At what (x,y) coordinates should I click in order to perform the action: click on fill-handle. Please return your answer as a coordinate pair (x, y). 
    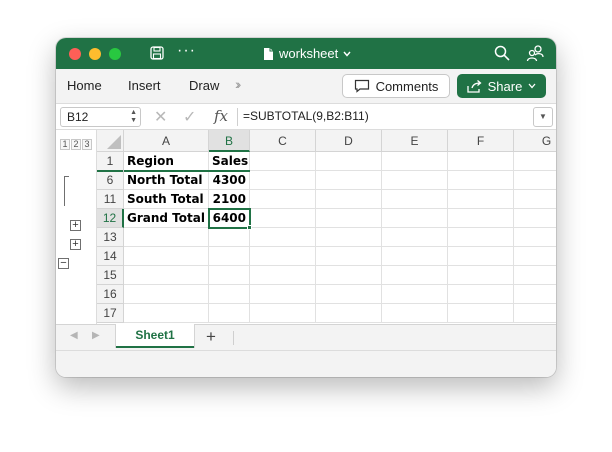
    Looking at the image, I should click on (249, 227).